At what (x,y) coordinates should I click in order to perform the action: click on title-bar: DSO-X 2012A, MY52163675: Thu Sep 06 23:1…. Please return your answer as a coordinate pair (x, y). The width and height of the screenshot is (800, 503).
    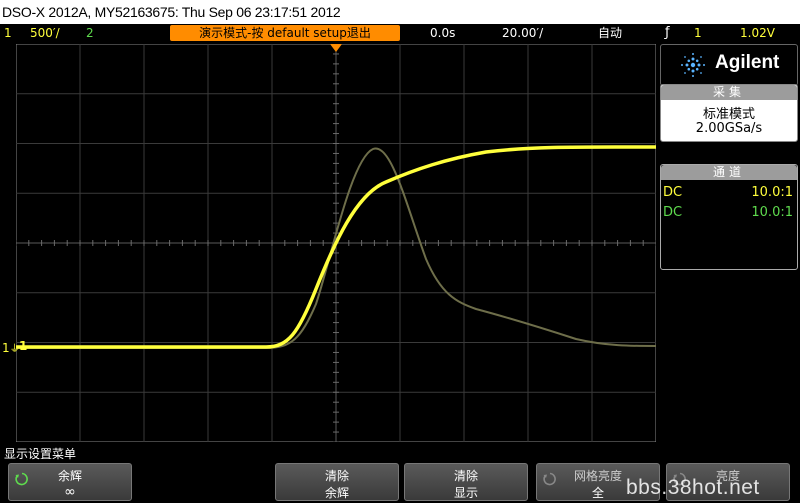
    Looking at the image, I should click on (400, 12).